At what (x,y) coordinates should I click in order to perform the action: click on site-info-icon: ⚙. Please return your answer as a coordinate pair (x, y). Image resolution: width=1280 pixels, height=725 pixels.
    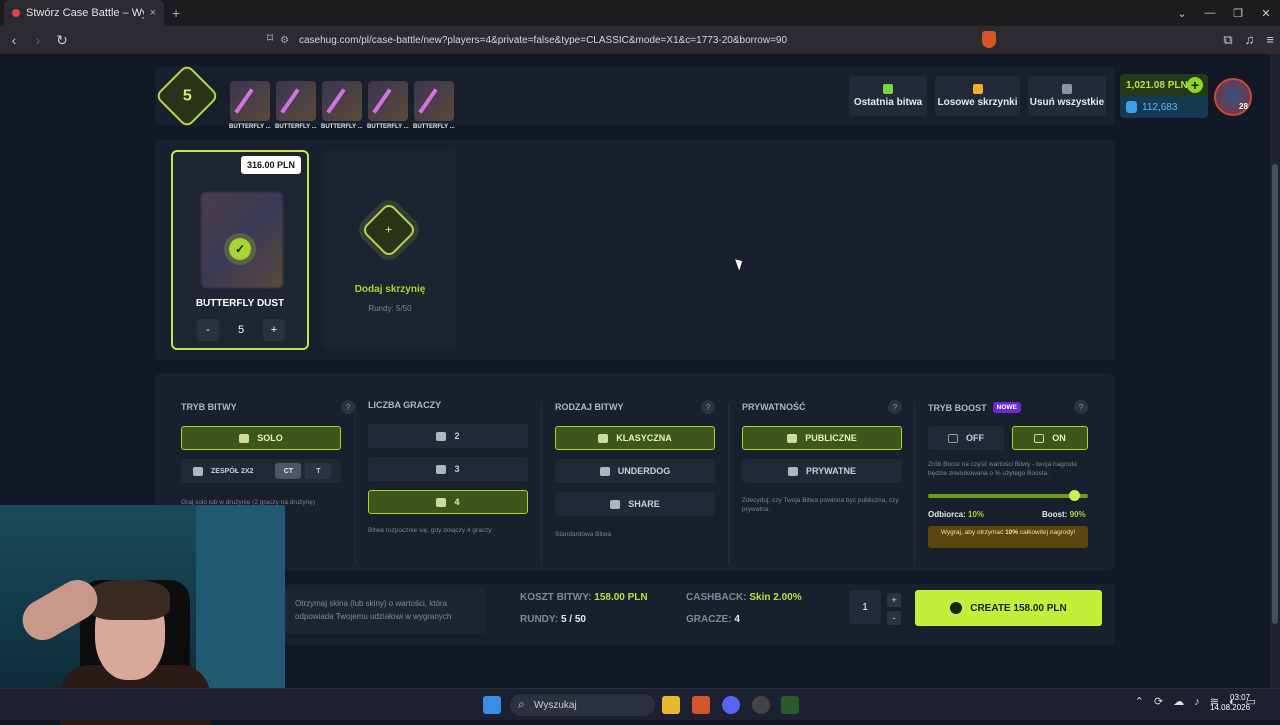
    Looking at the image, I should click on (284, 40).